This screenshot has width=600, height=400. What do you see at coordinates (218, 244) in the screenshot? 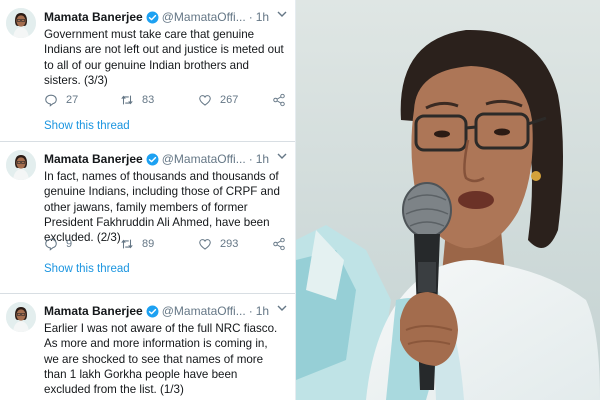
I see `like-button: 293` at bounding box center [218, 244].